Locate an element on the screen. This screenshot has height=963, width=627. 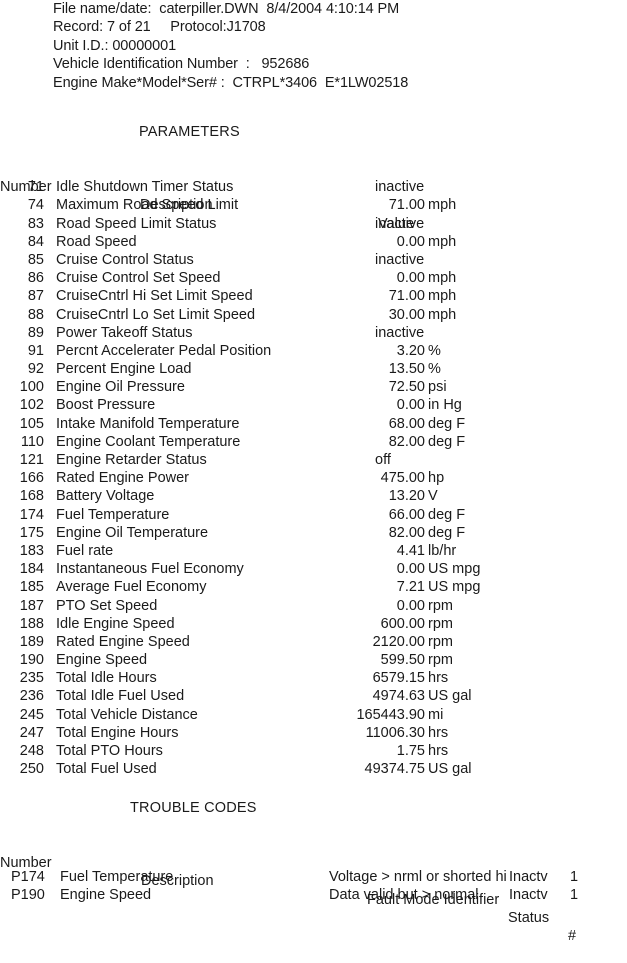
parameter-description: Idle Engine Speed is located at coordinates (115, 623).